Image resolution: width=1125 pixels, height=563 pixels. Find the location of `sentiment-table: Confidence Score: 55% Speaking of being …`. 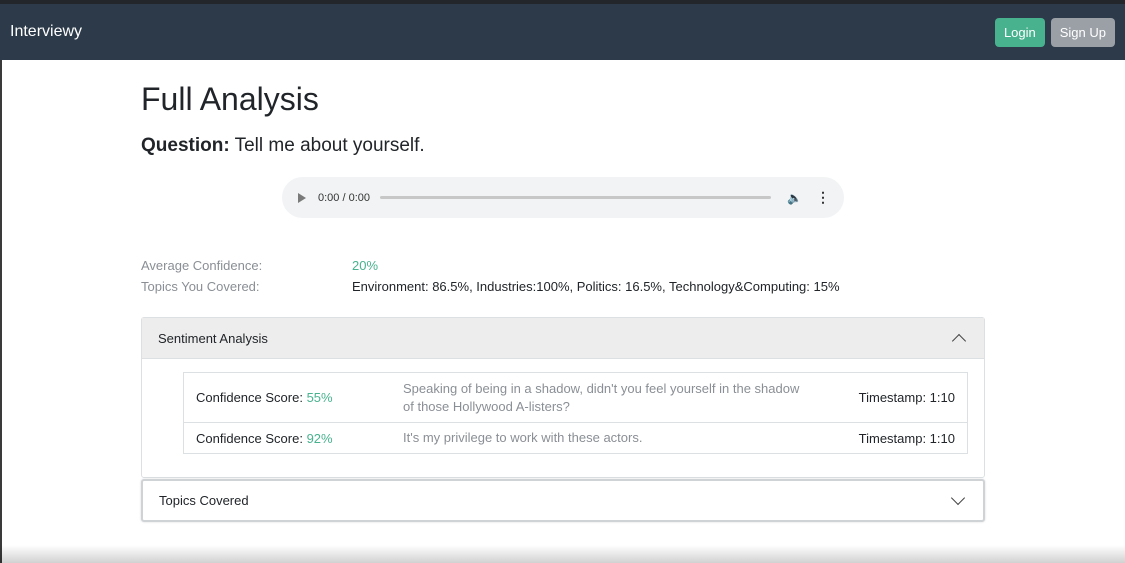

sentiment-table: Confidence Score: 55% Speaking of being … is located at coordinates (575, 413).